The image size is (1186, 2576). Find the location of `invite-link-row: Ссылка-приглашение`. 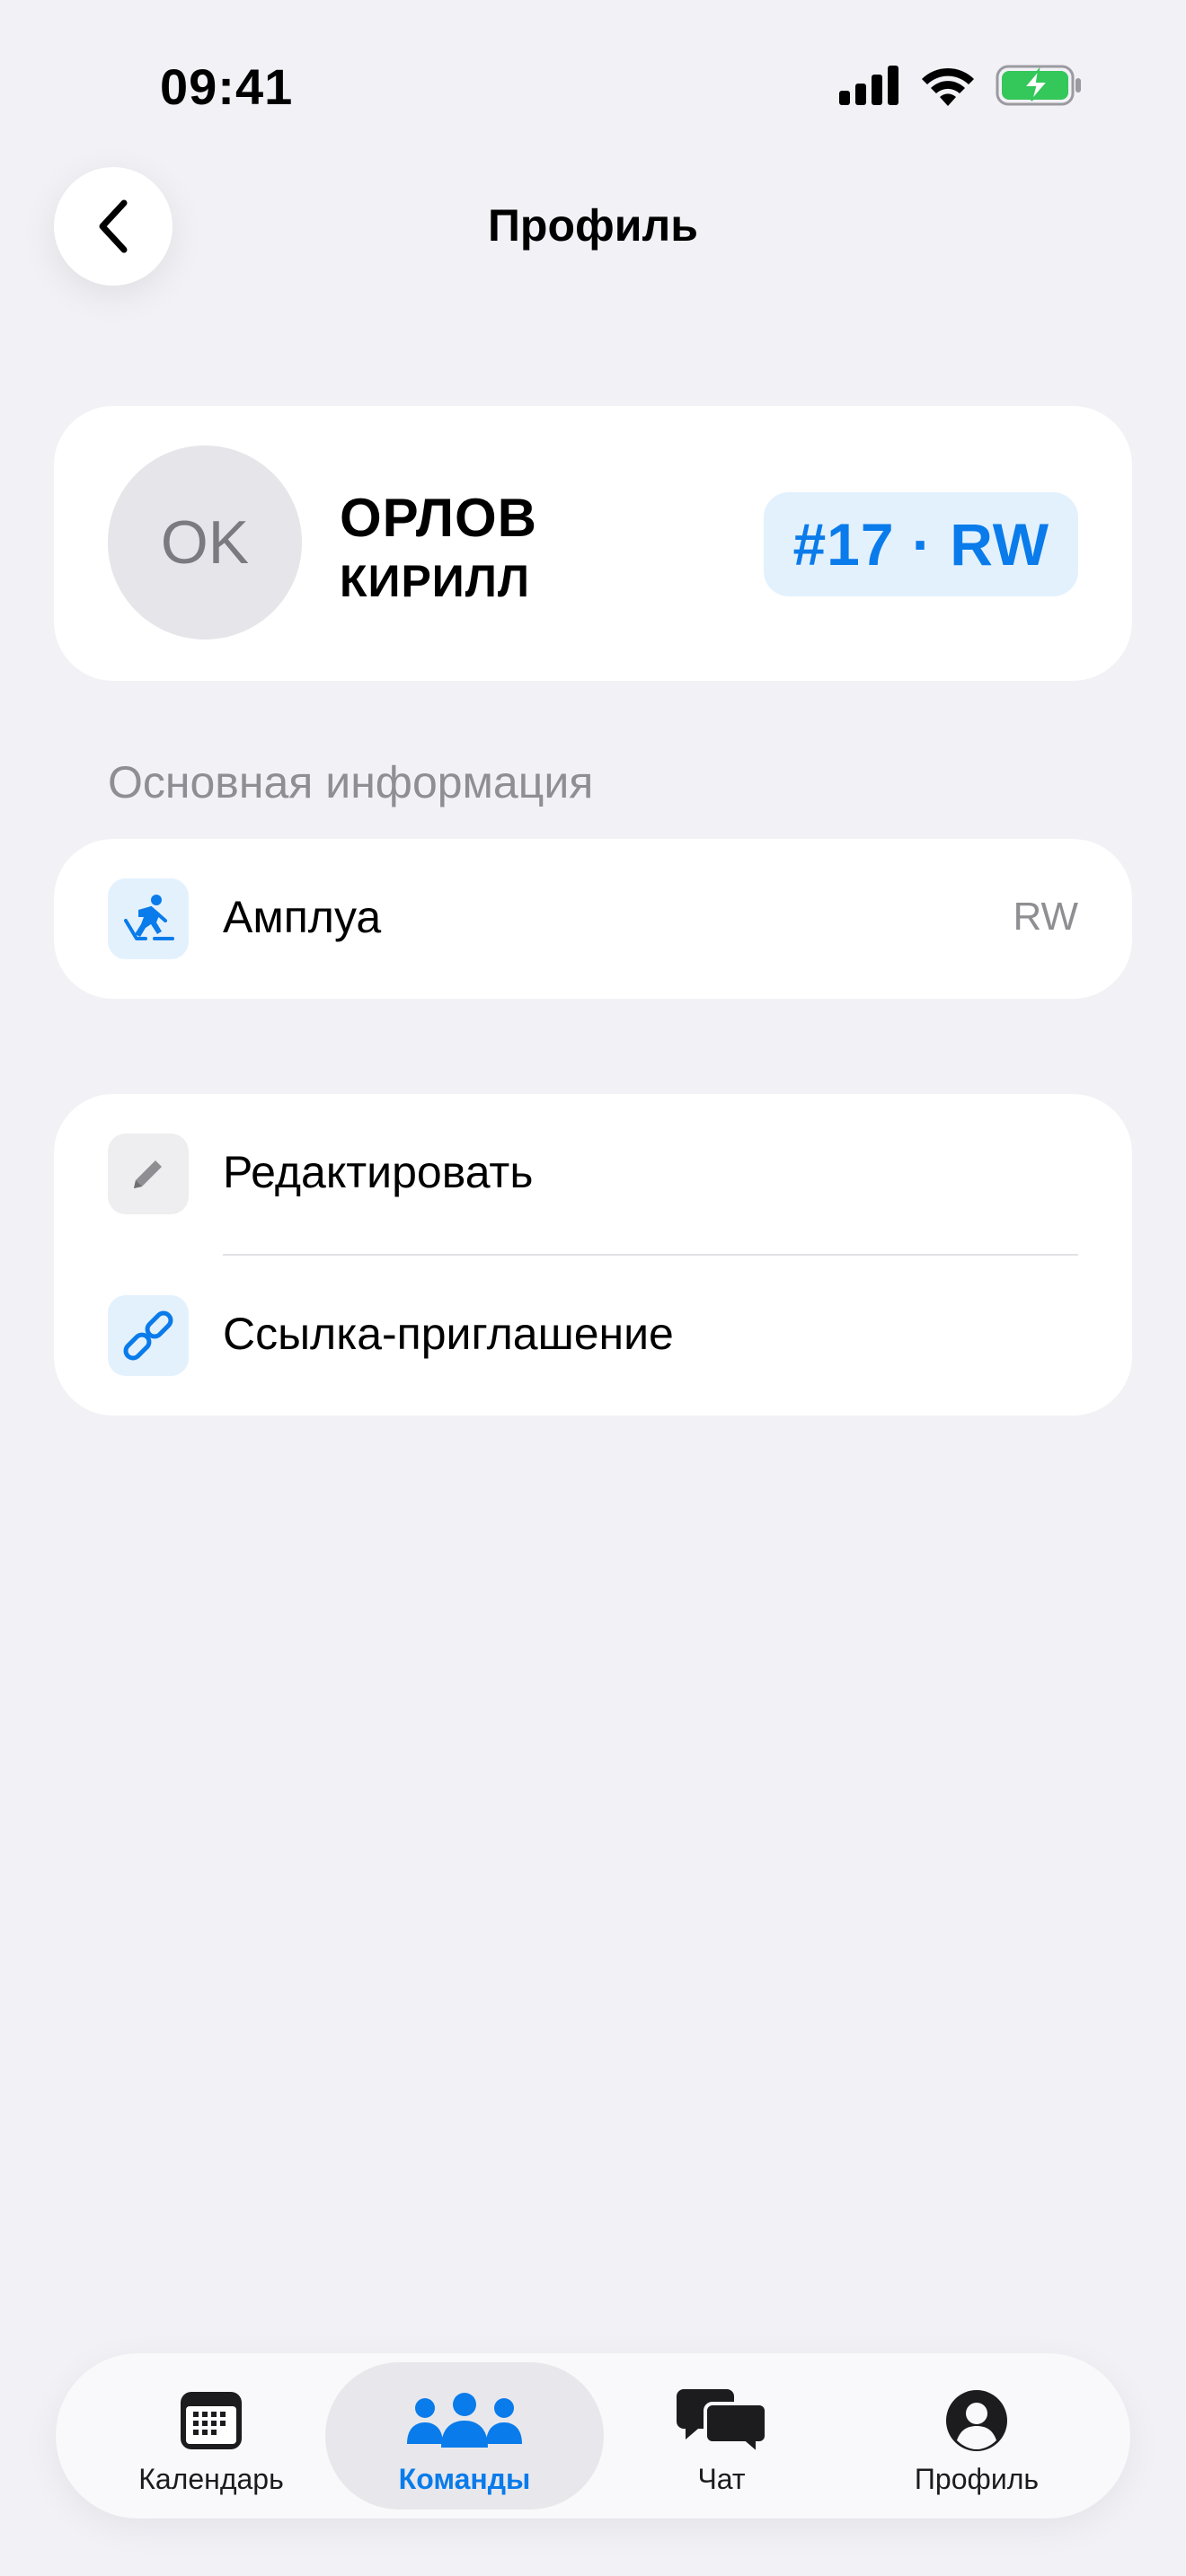

invite-link-row: Ссылка-приглашение is located at coordinates (593, 1336).